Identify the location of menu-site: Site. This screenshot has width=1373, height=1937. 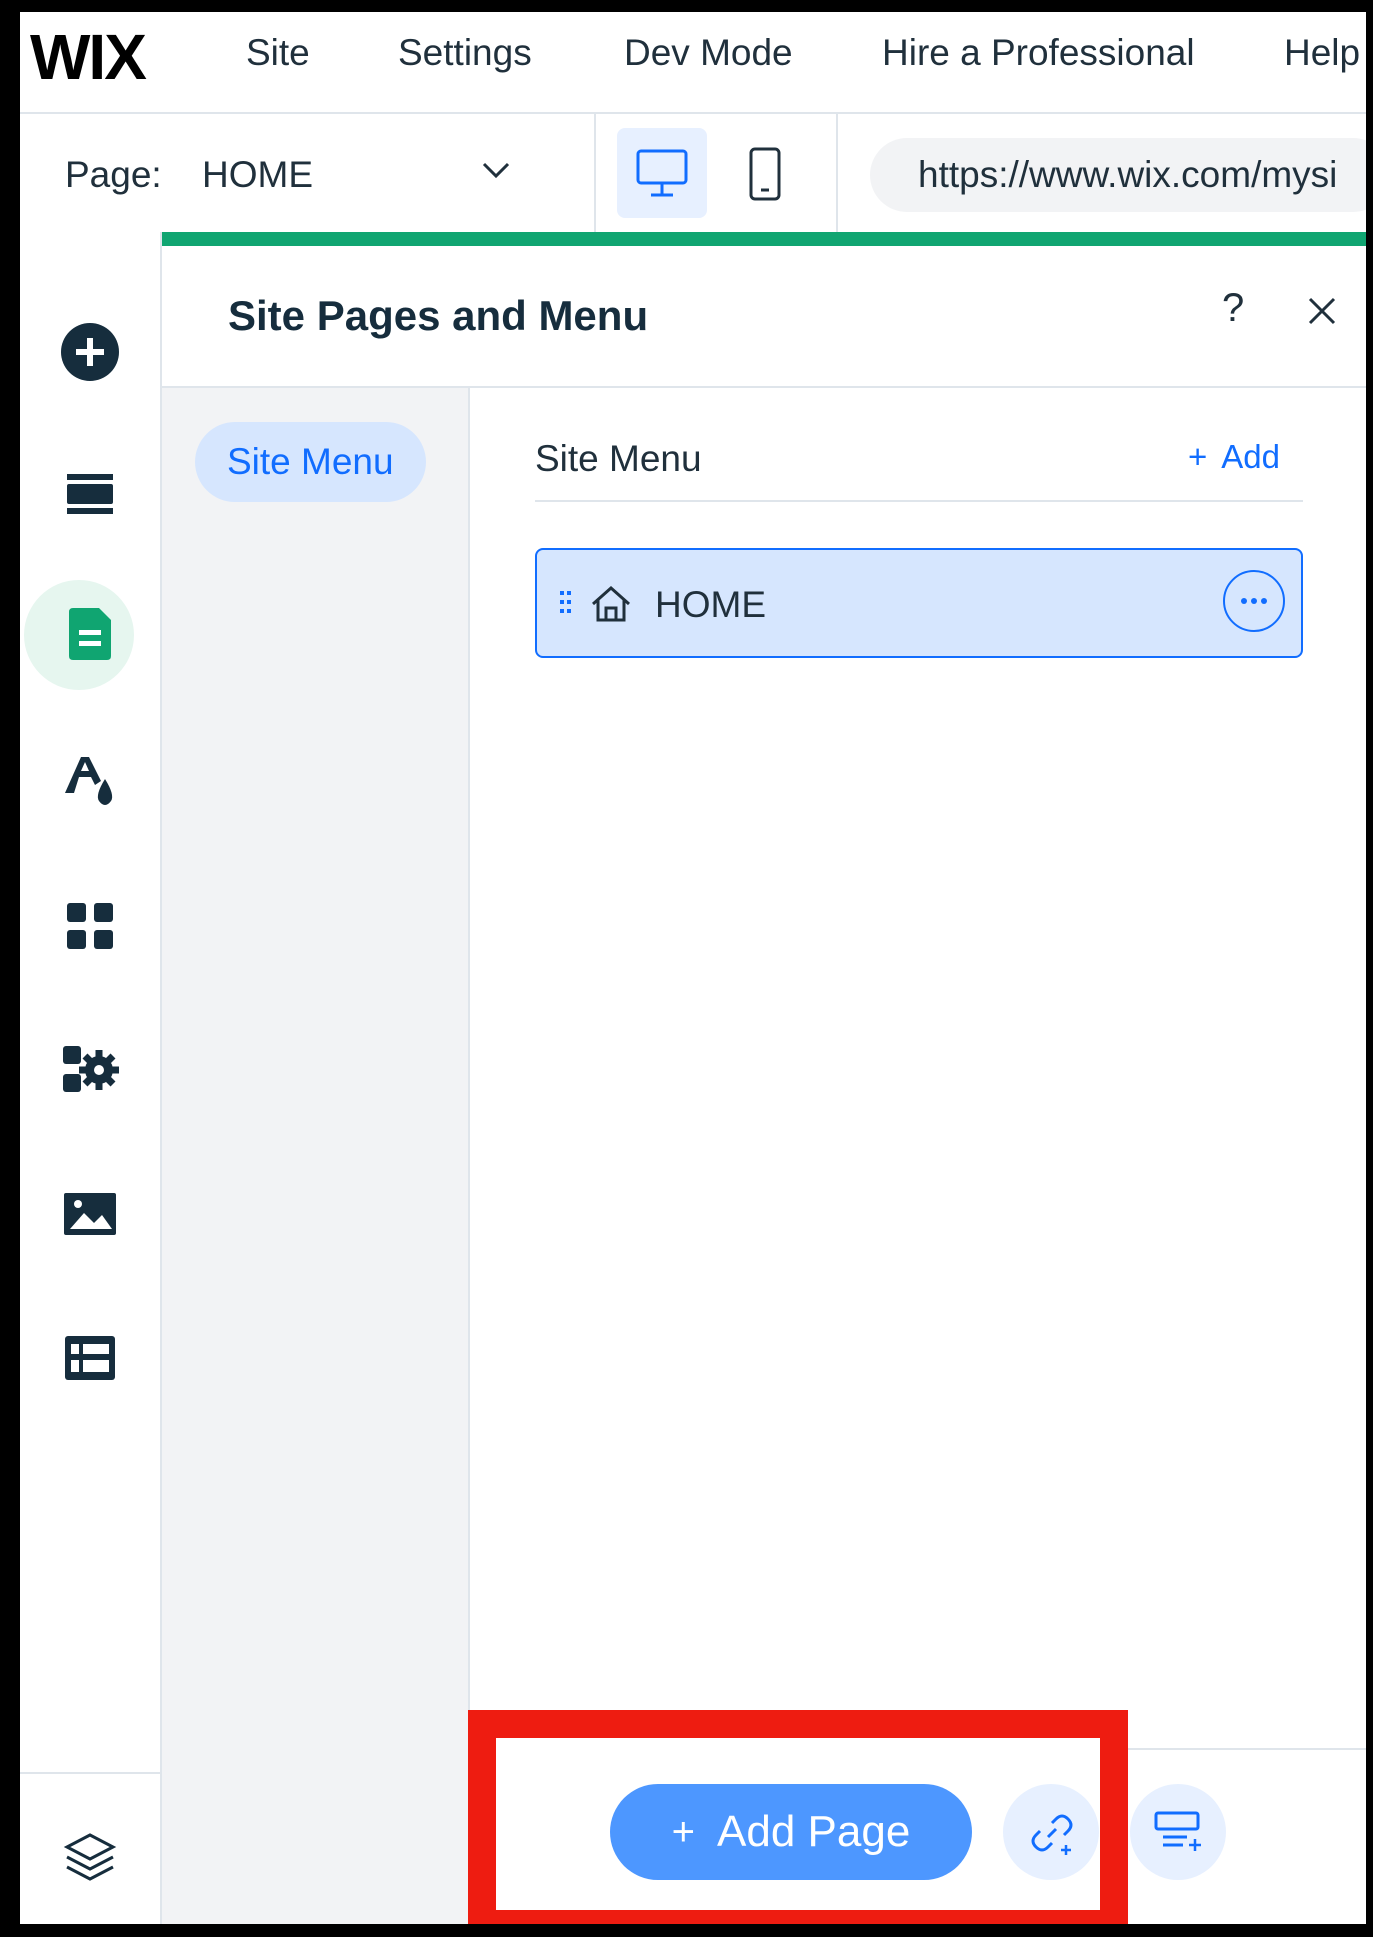
(278, 53).